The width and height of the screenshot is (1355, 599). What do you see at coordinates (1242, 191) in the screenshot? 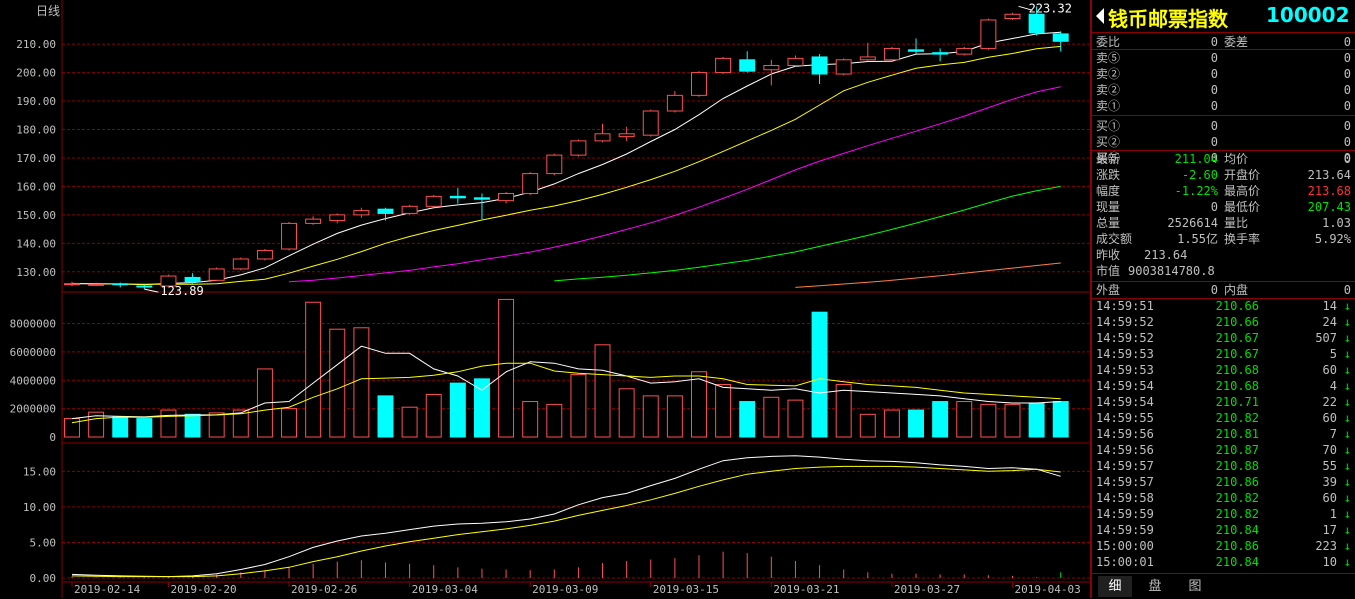
I see `quote-label-2: 最高价` at bounding box center [1242, 191].